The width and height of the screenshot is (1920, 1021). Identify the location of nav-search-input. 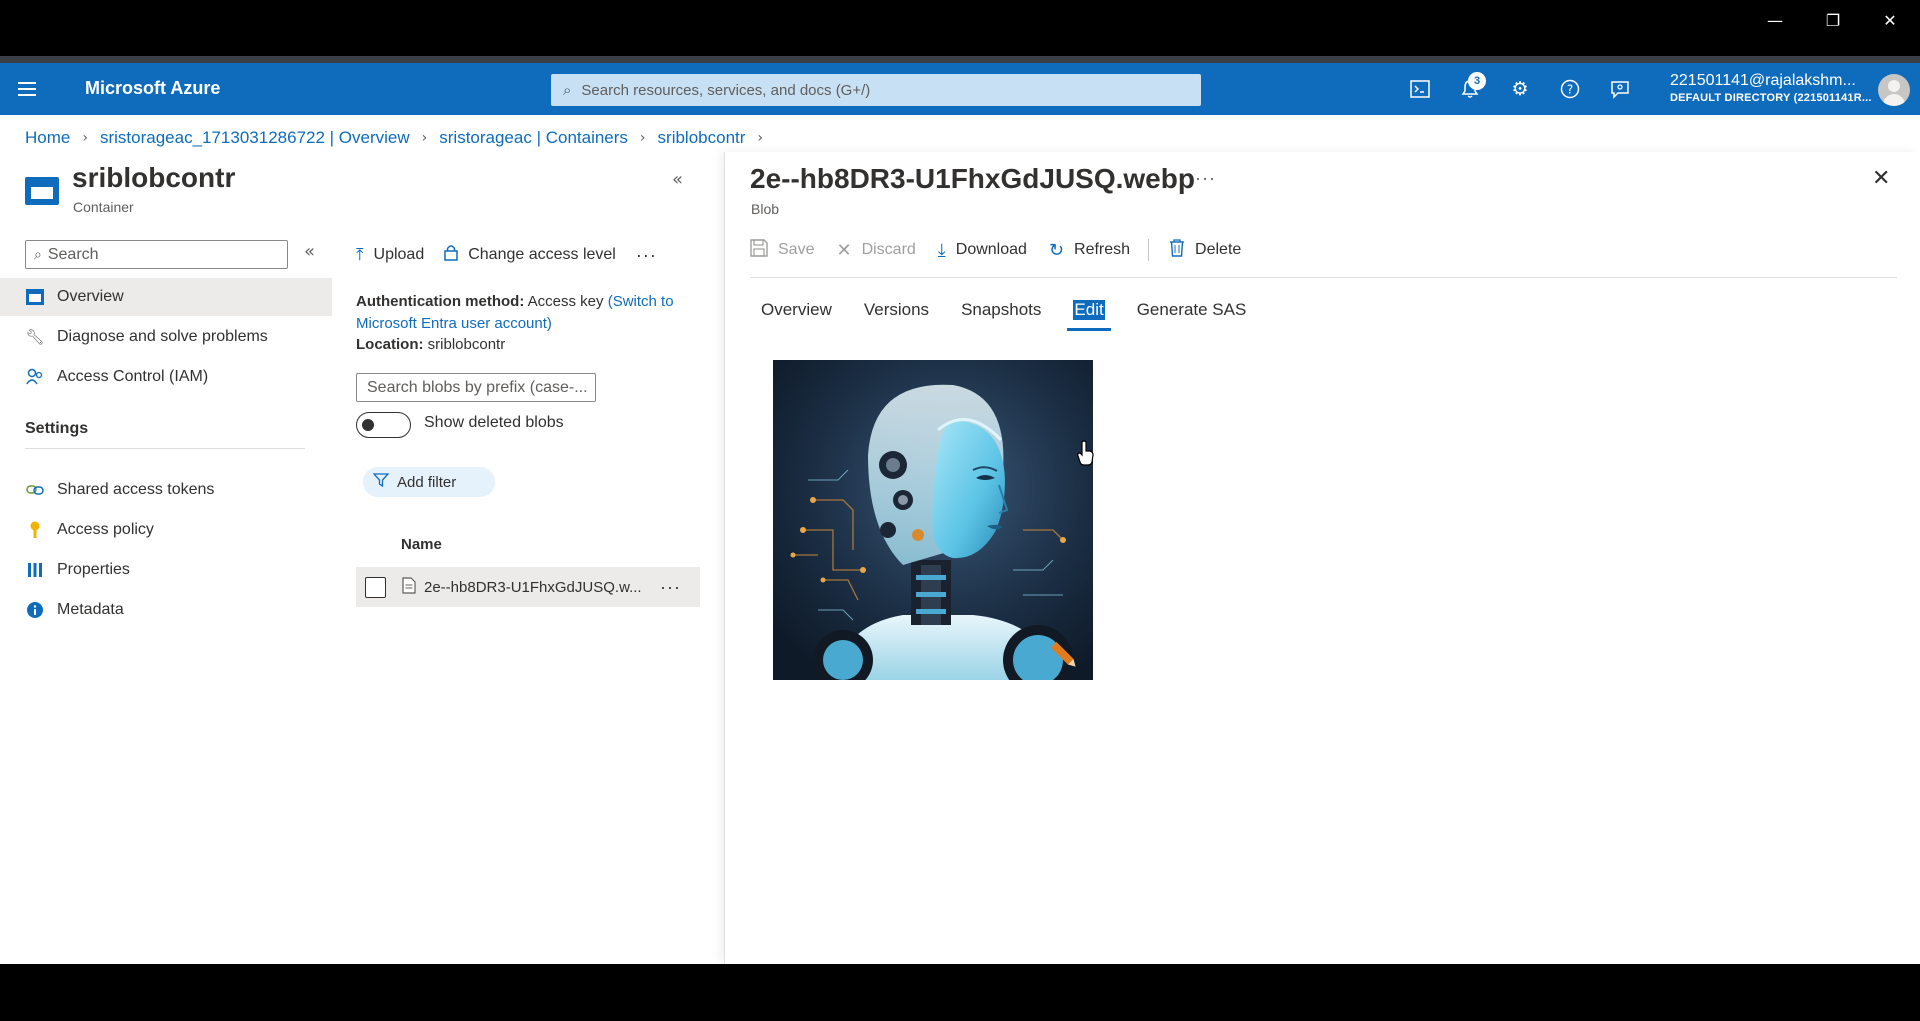
(157, 254).